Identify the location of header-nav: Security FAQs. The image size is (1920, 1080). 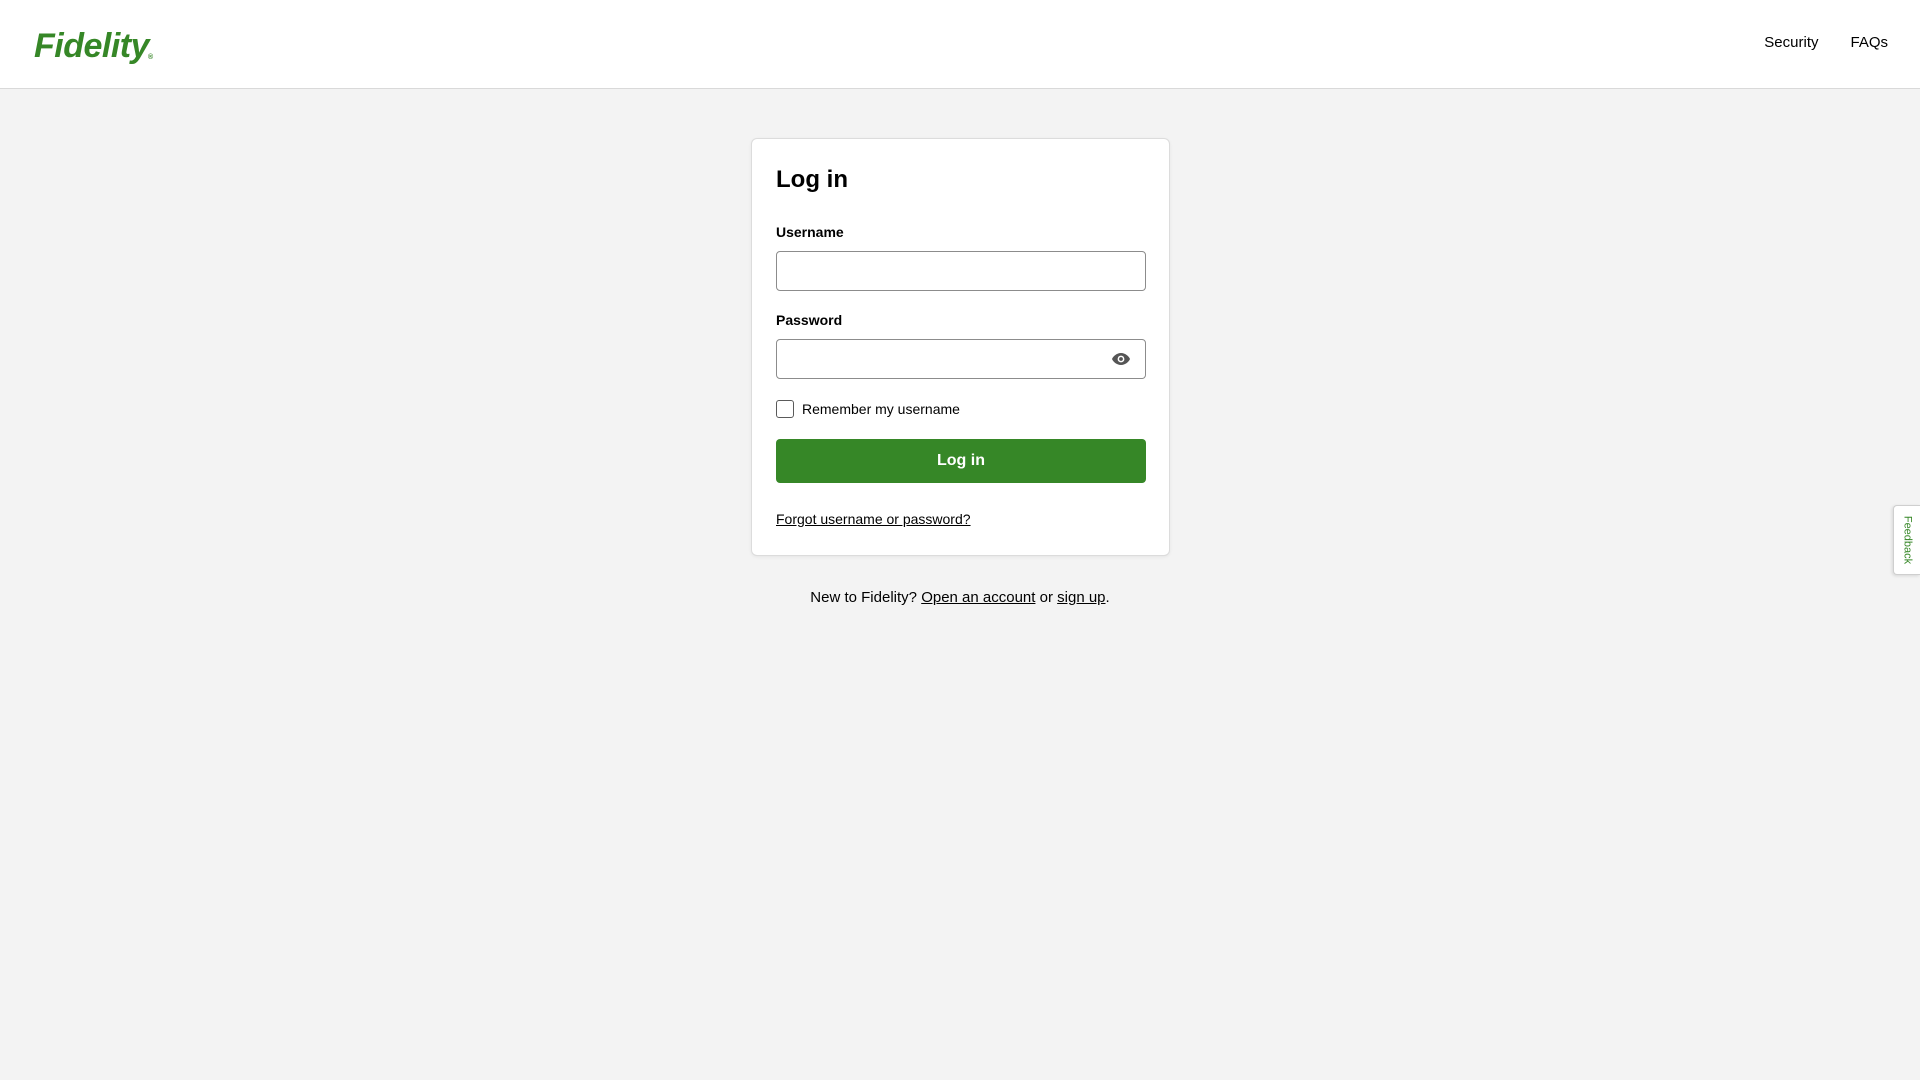
(1826, 43).